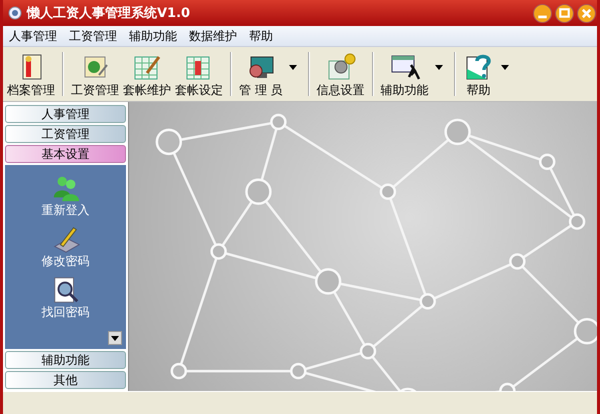 This screenshot has height=414, width=600. Describe the element at coordinates (270, 74) in the screenshot. I see `toolbar-button: 管 理 员` at that location.